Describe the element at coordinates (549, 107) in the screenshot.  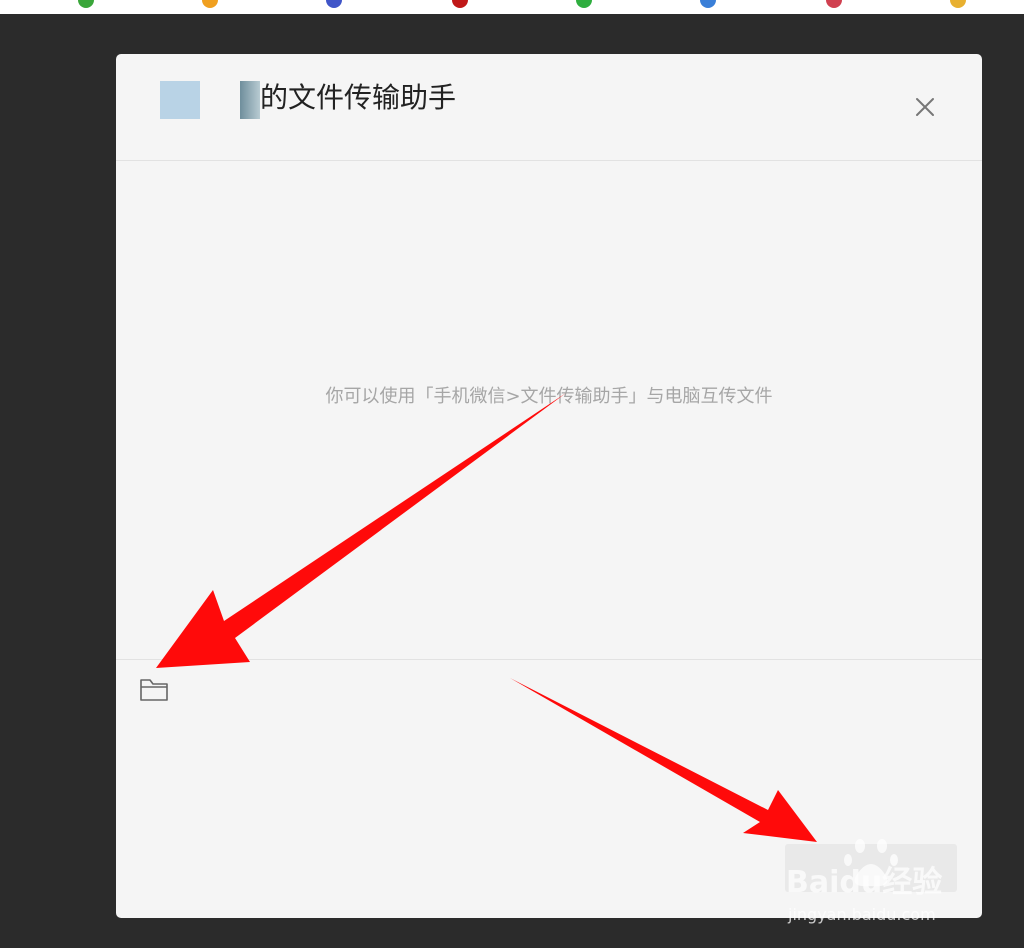
I see `dialog-header: 的文件传输助手` at that location.